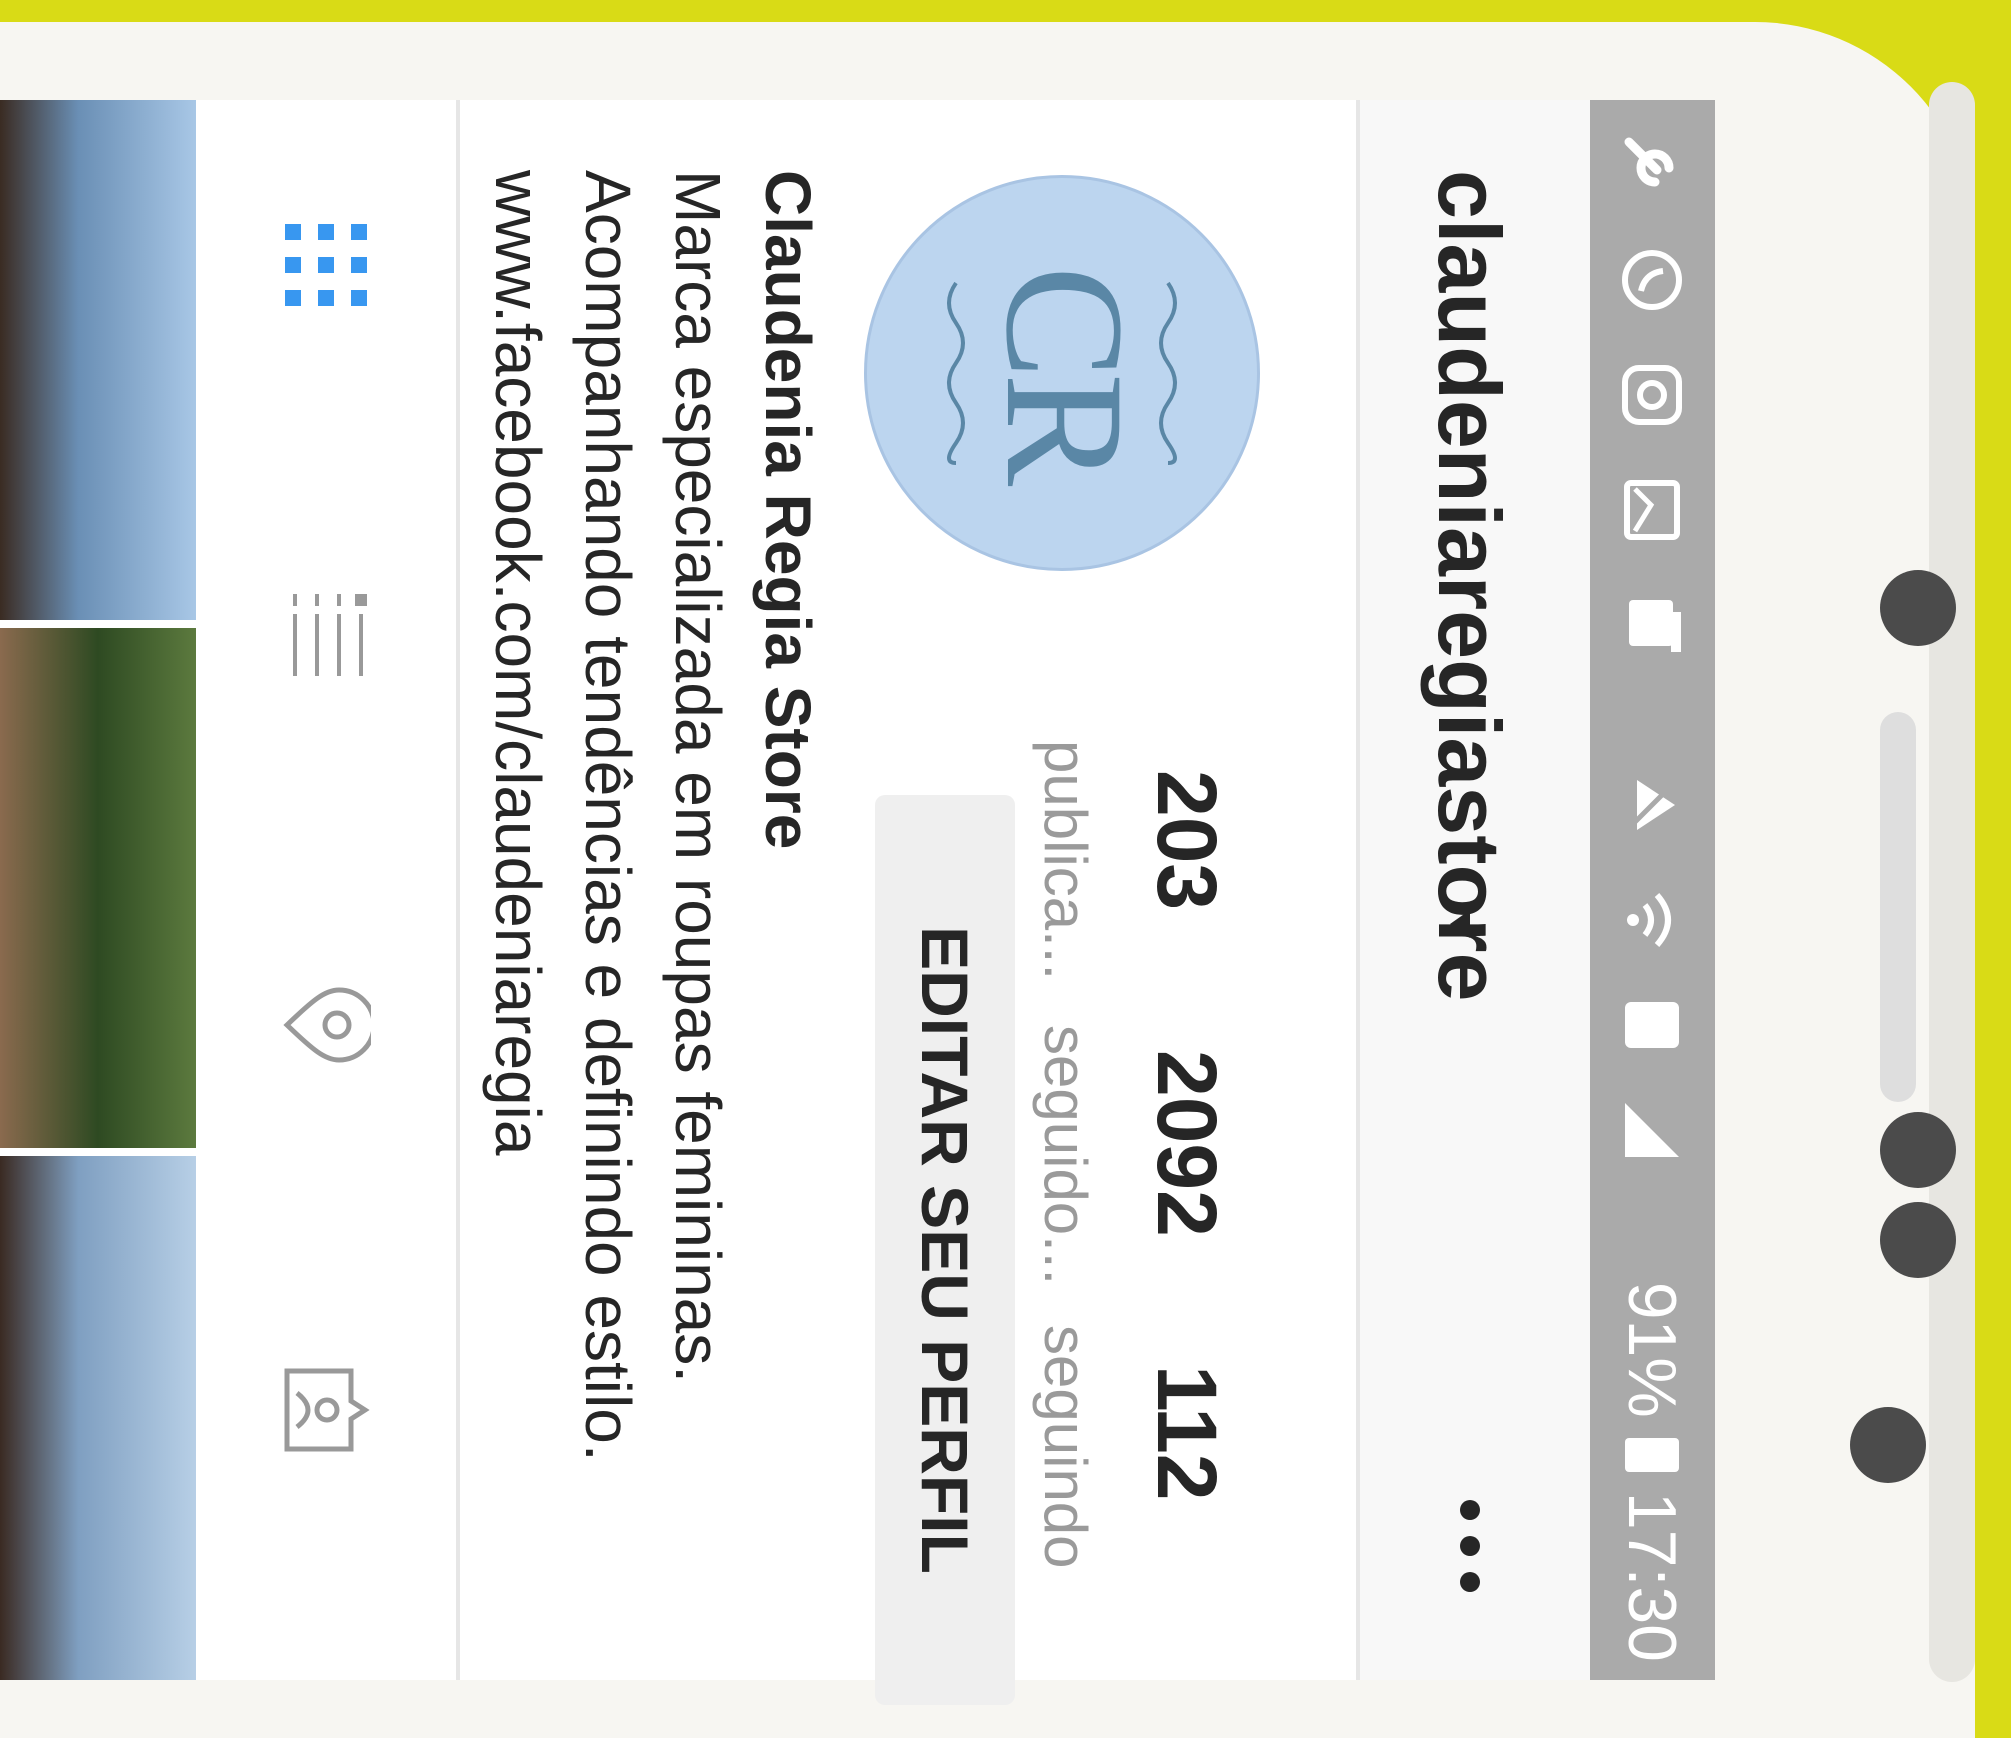 This screenshot has height=1738, width=2011. I want to click on avatar: CR, so click(1062, 373).